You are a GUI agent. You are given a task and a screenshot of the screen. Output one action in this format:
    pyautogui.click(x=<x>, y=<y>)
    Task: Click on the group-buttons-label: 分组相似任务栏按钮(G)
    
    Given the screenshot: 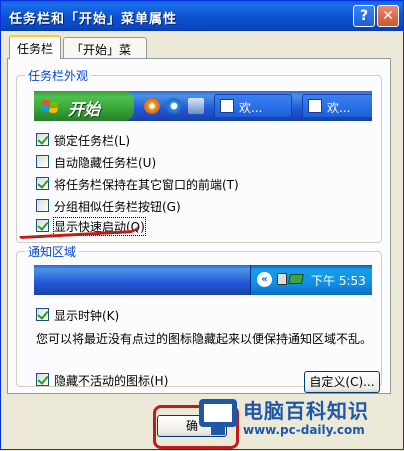 What is the action you would take?
    pyautogui.click(x=117, y=207)
    